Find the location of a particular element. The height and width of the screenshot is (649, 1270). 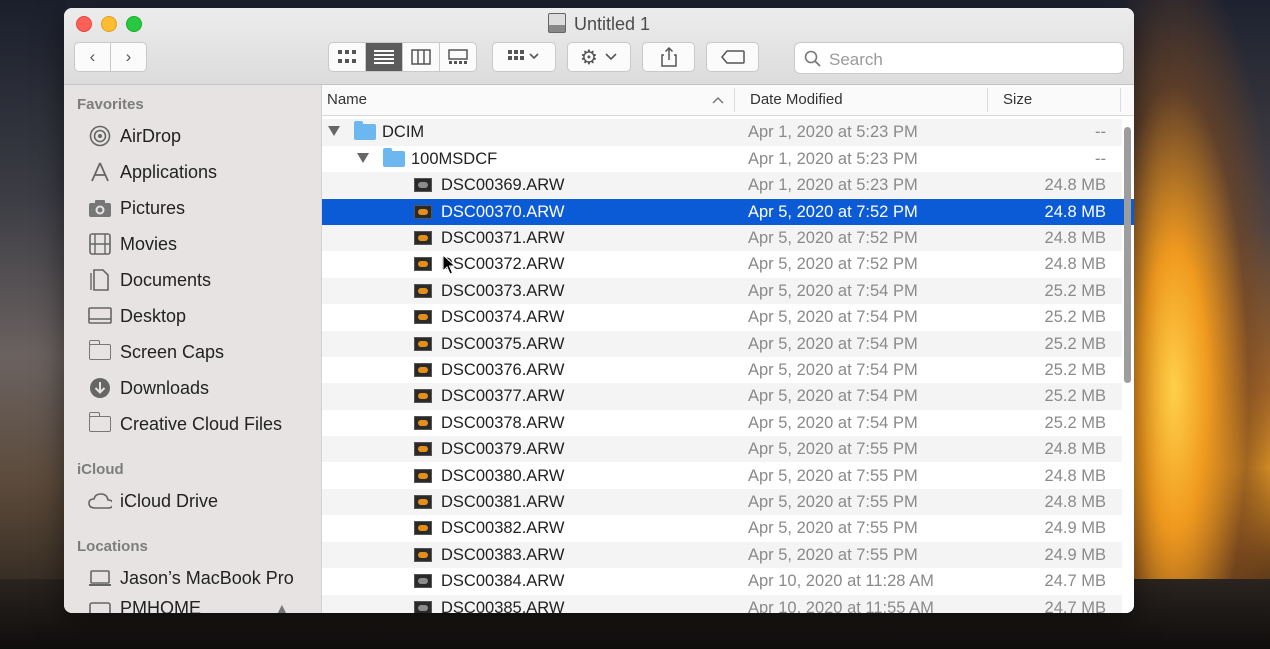

column-date-modified: Date Modified is located at coordinates (796, 99).